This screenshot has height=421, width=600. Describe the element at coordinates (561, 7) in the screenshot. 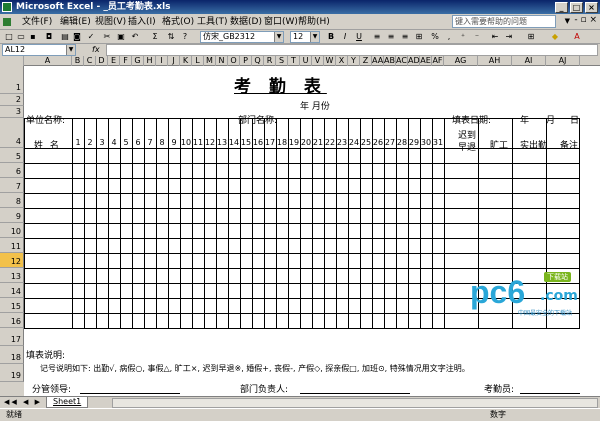

I see `minimize-button: _` at that location.